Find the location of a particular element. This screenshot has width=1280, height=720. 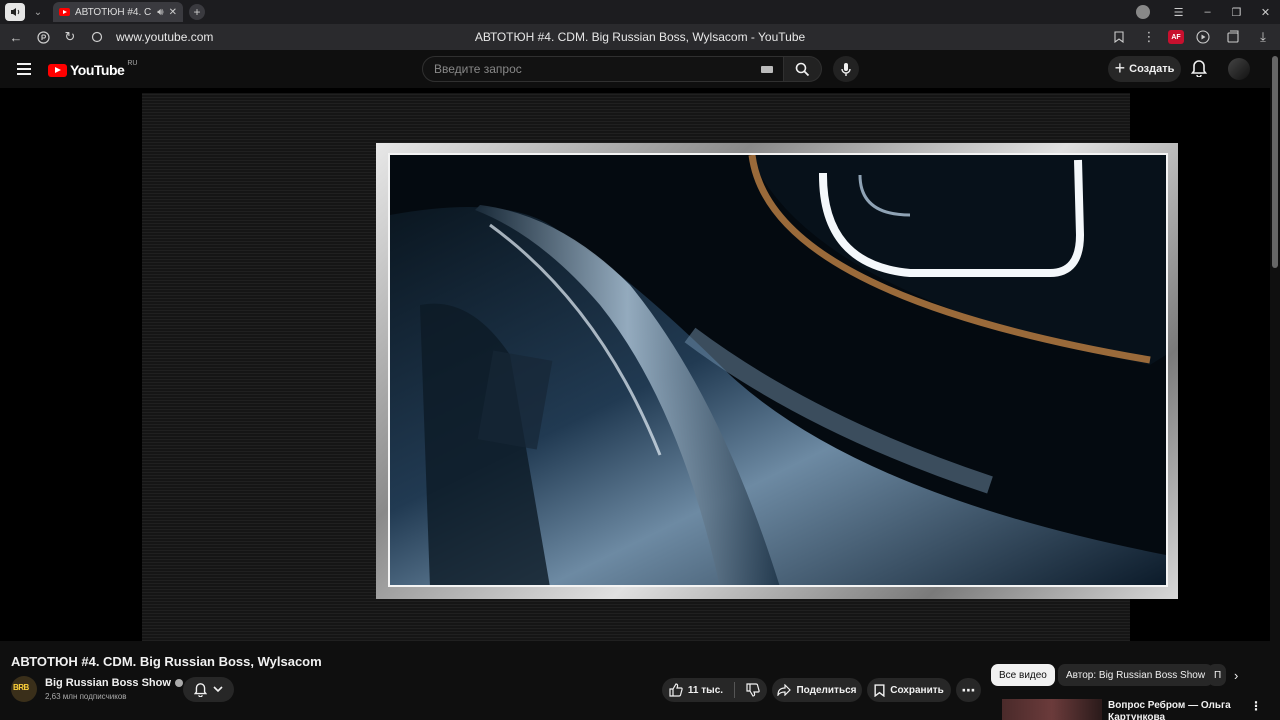

back-icon: ← is located at coordinates (16, 37).